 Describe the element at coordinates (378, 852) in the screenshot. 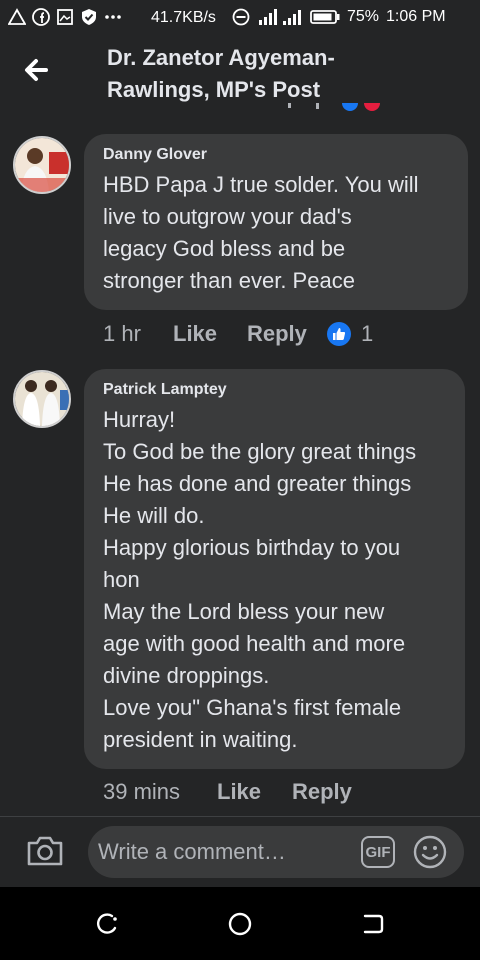

I see `gif-button: GIF` at that location.